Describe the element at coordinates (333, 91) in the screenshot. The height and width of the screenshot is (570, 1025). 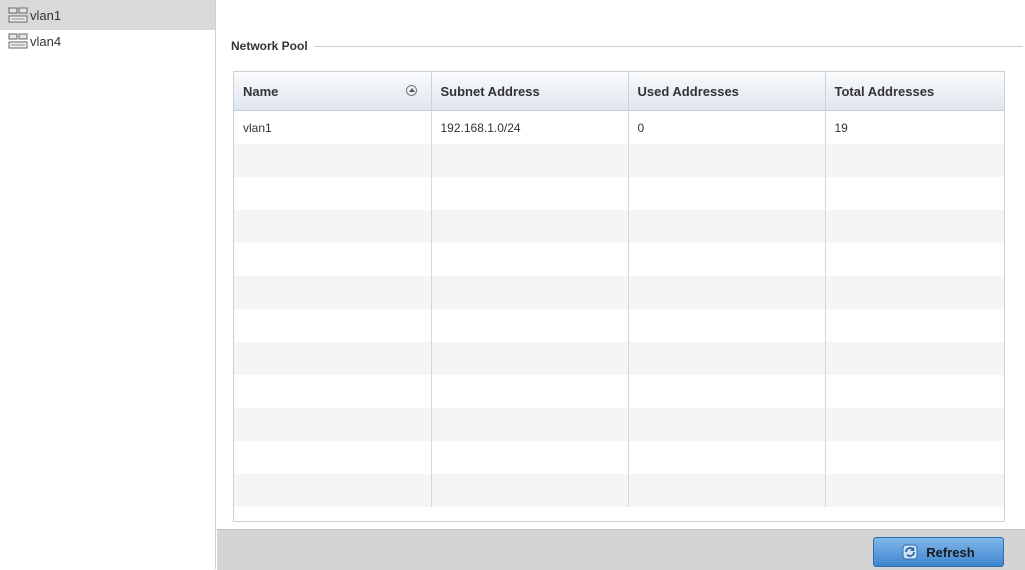
I see `column-header-name: Name` at that location.